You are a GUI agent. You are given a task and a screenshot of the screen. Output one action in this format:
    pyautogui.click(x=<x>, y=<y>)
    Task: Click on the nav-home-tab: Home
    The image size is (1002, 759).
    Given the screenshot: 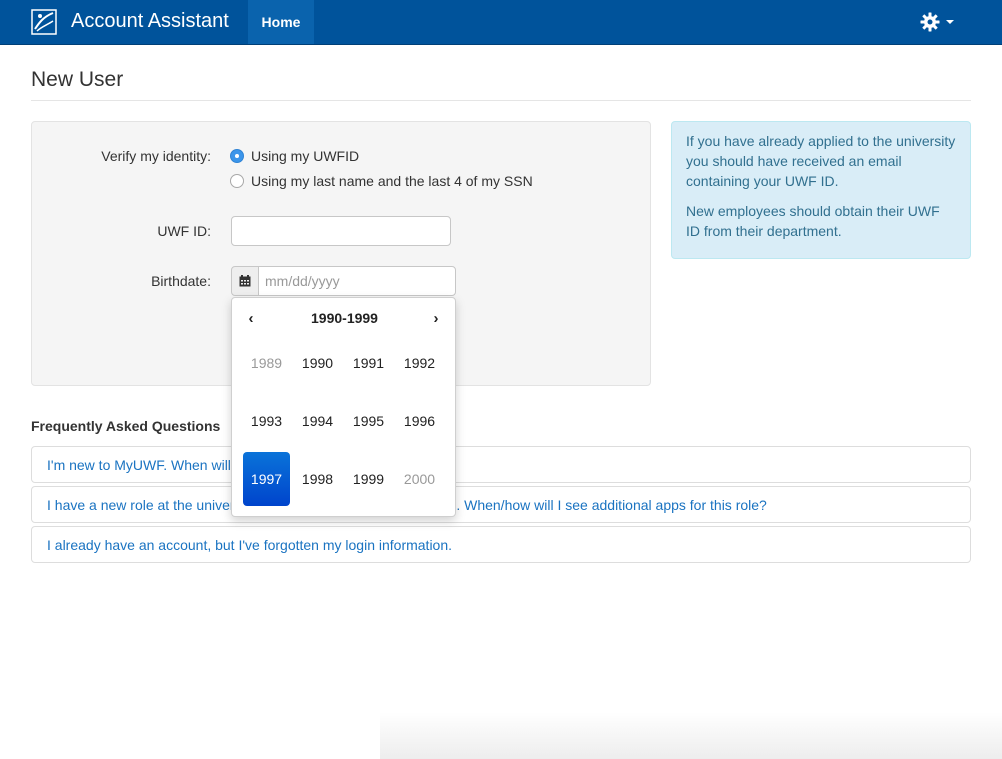 What is the action you would take?
    pyautogui.click(x=281, y=22)
    